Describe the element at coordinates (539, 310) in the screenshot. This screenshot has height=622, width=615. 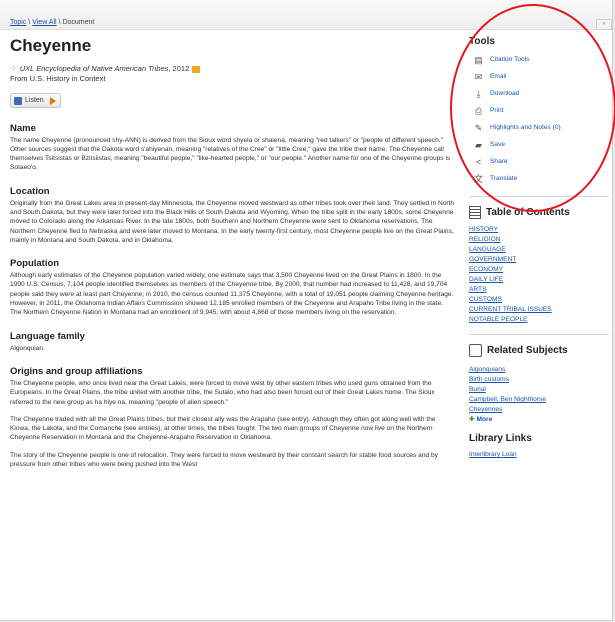
I see `toc-item: CURRENT TRIBAL ISSUES` at that location.